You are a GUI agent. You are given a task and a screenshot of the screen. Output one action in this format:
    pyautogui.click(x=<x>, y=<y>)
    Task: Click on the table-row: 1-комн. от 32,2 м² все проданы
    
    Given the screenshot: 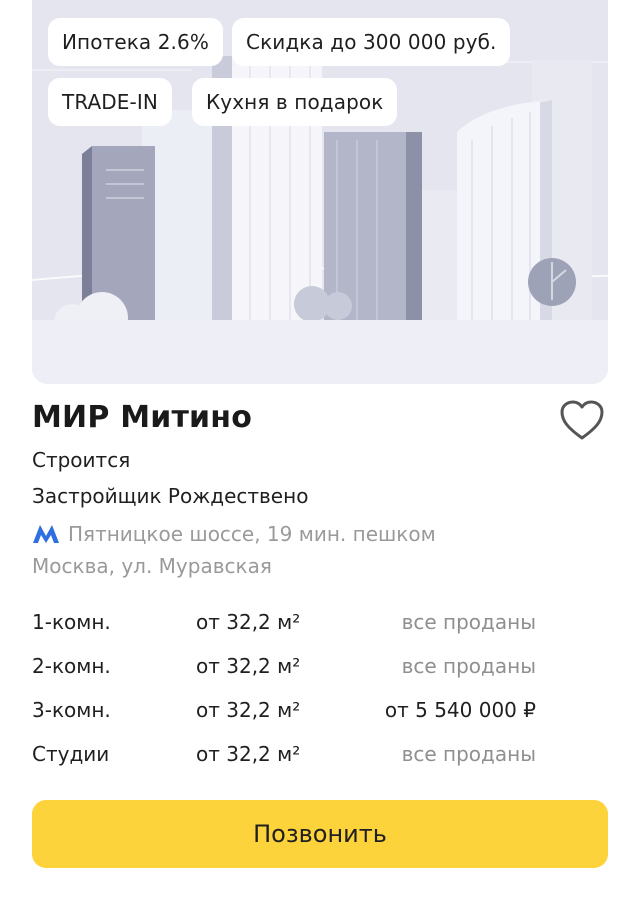 What is the action you would take?
    pyautogui.click(x=320, y=625)
    